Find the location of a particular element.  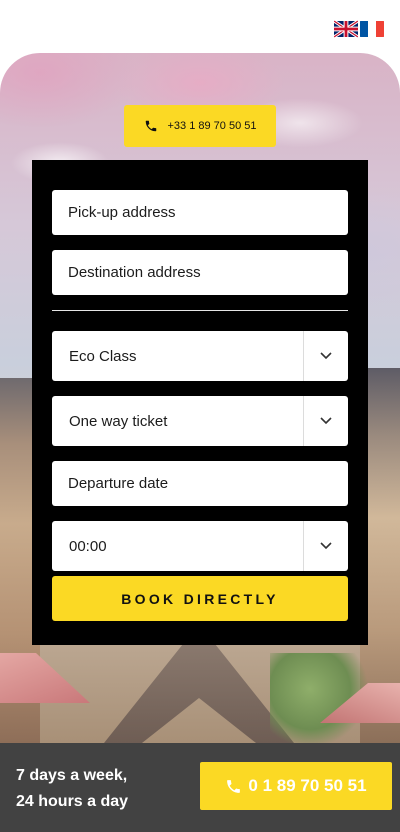

departure-date-field is located at coordinates (200, 483).